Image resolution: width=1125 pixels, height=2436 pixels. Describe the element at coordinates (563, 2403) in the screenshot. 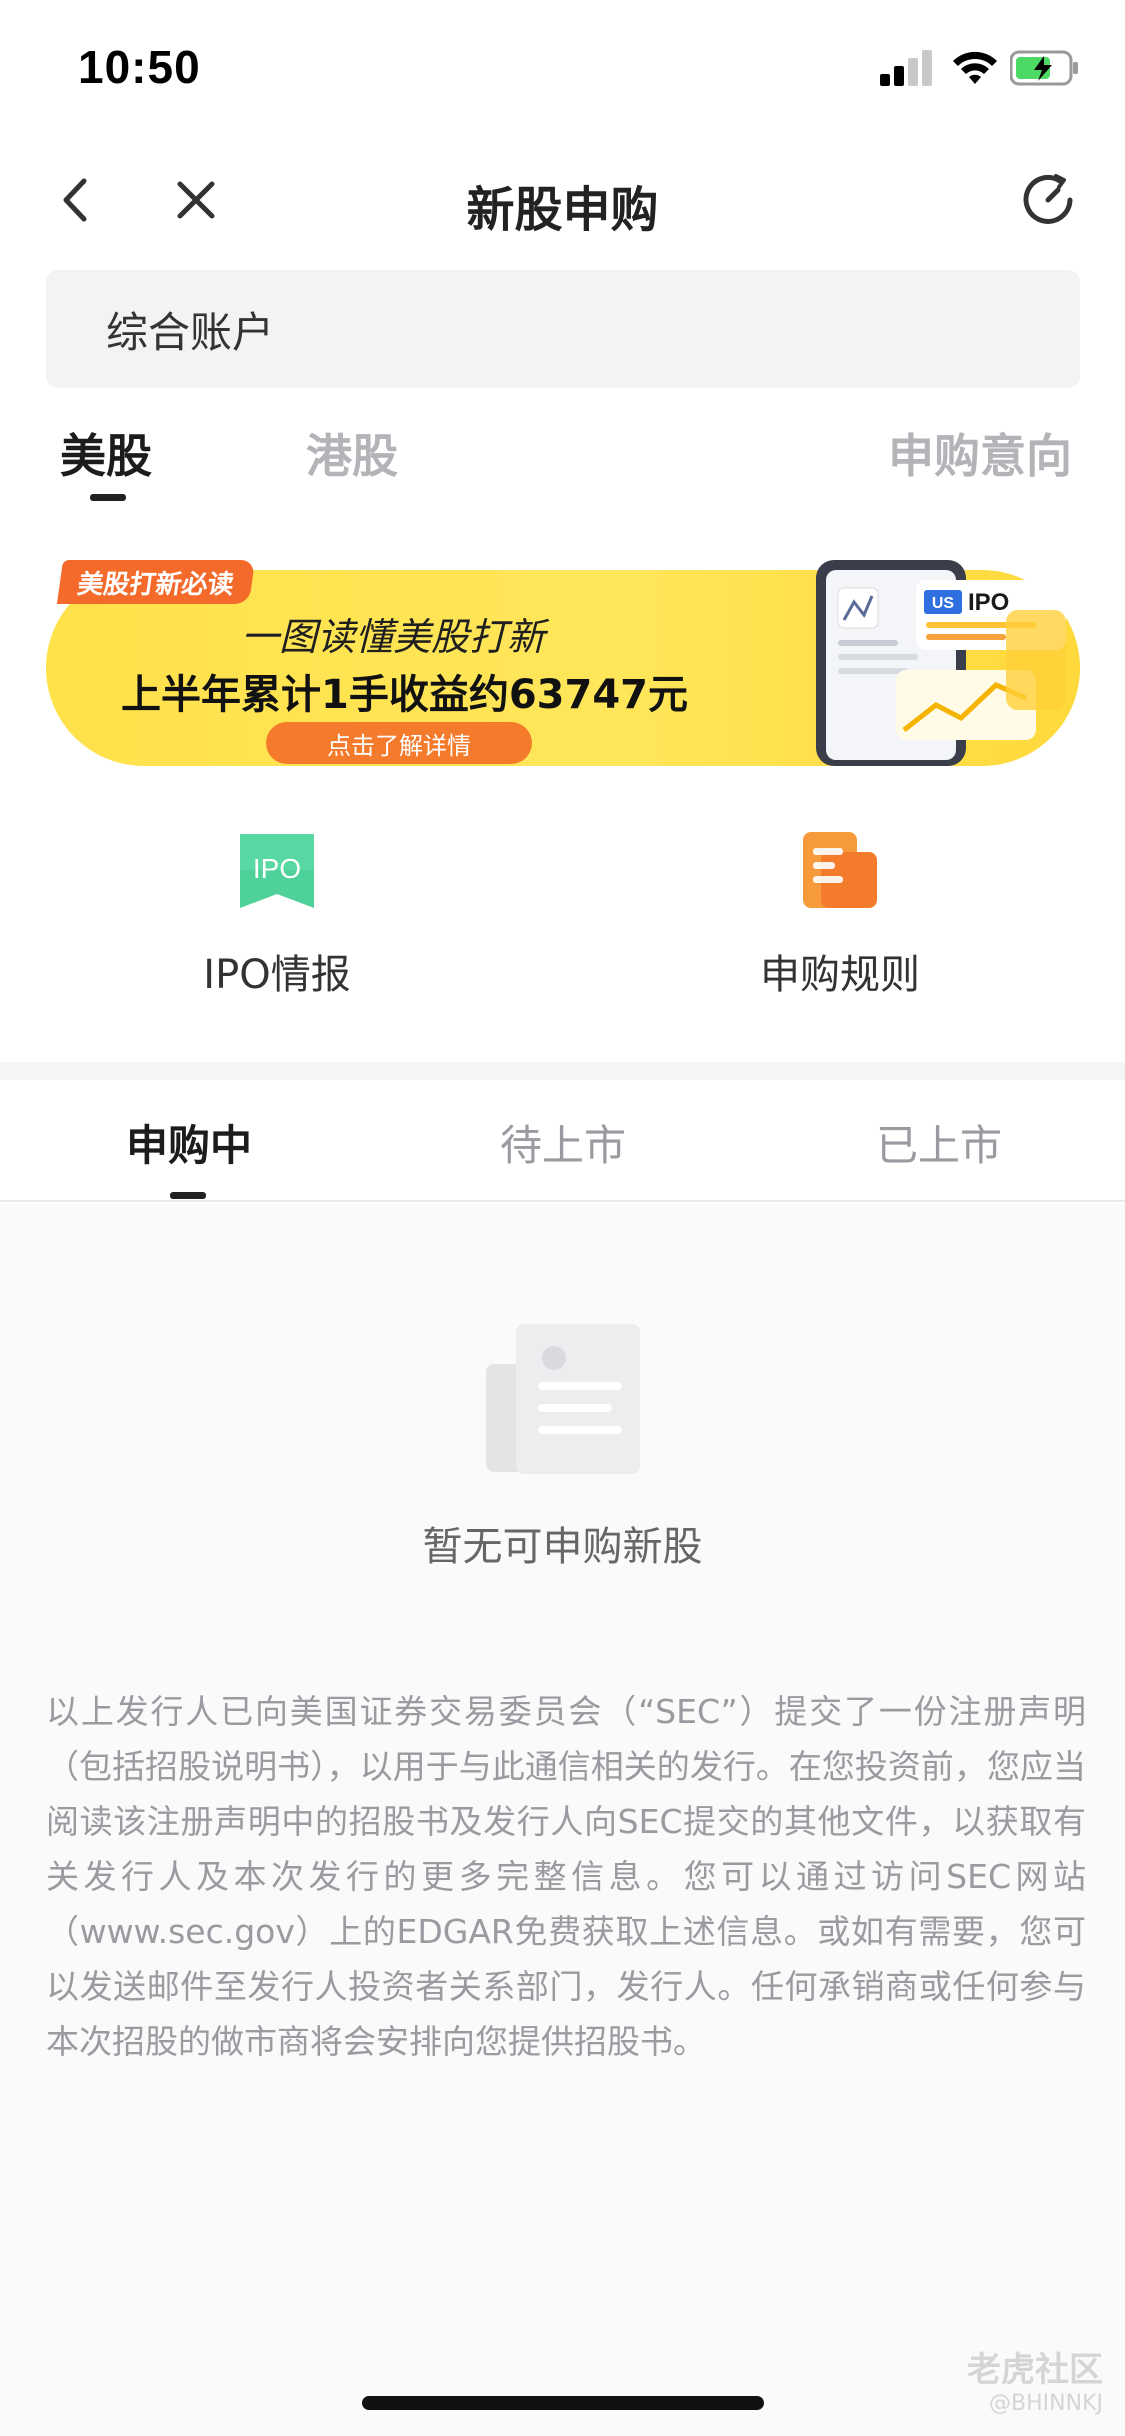

I see `home-indicator` at that location.